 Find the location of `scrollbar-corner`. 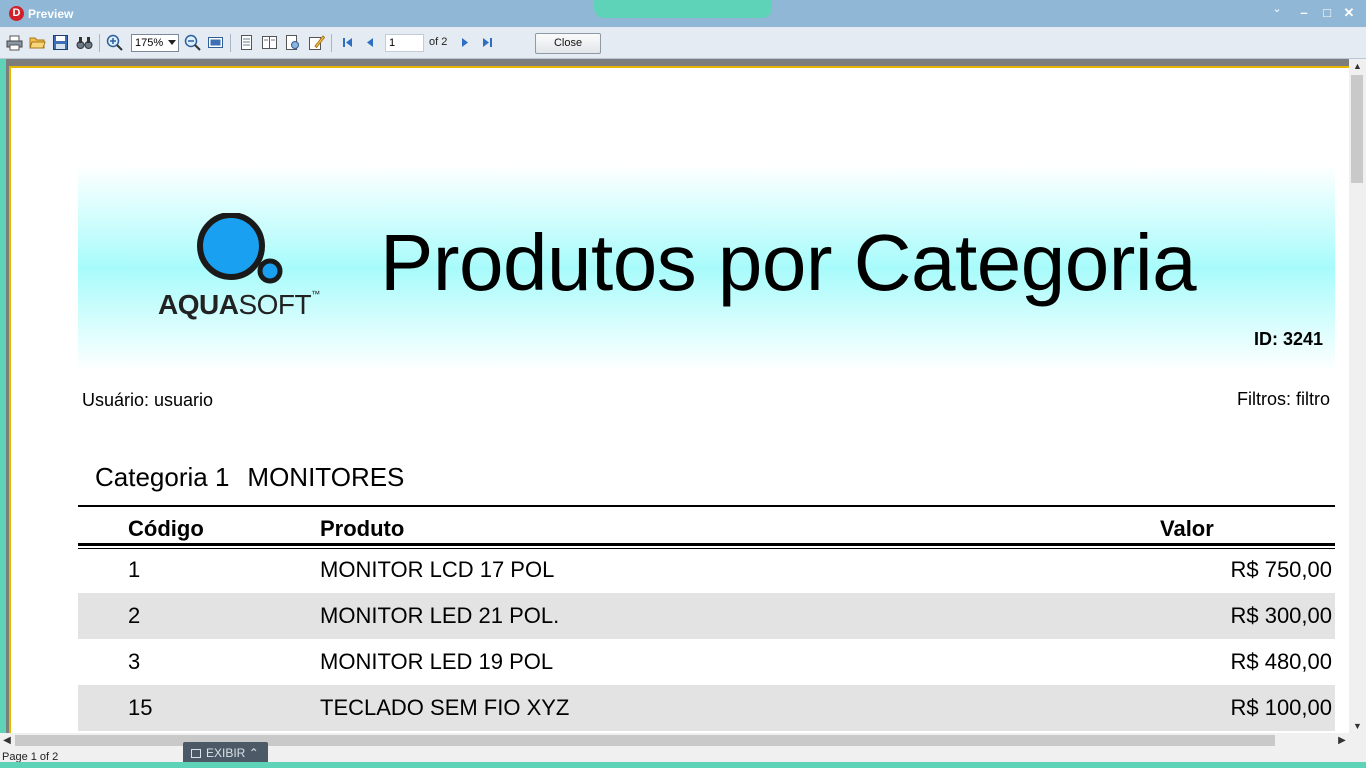

scrollbar-corner is located at coordinates (1357, 740).